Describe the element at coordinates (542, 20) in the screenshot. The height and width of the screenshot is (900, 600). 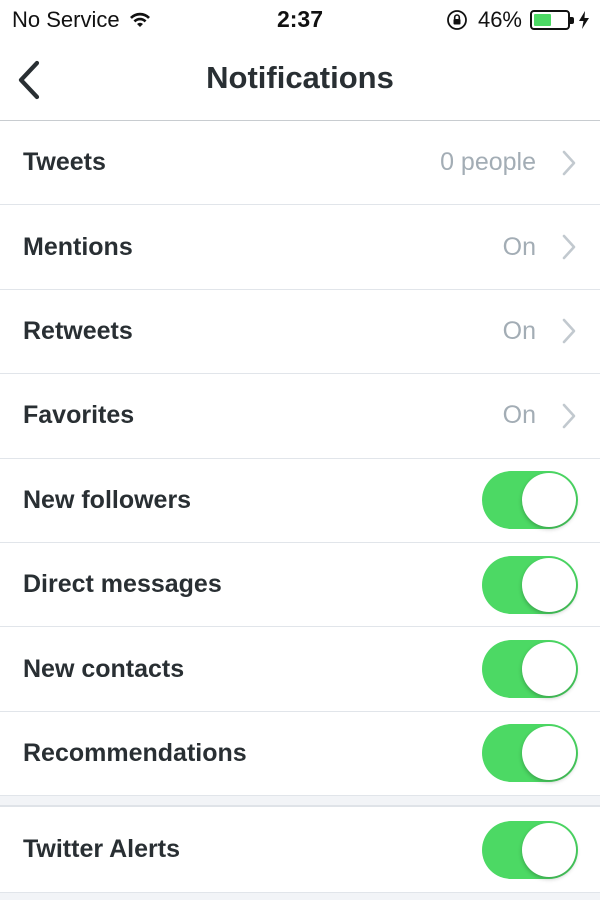
I see `battery-fill` at that location.